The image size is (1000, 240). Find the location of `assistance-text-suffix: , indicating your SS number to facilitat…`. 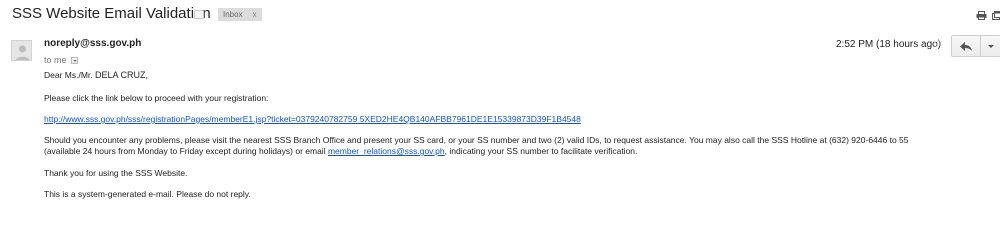

assistance-text-suffix: , indicating your SS number to facilitat… is located at coordinates (541, 151).